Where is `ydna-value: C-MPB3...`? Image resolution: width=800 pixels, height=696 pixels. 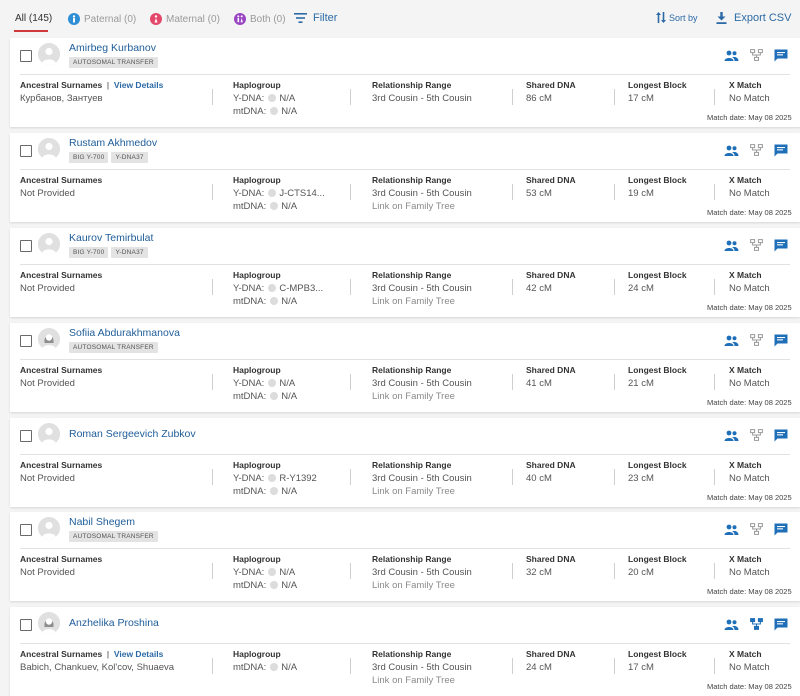
ydna-value: C-MPB3... is located at coordinates (301, 288).